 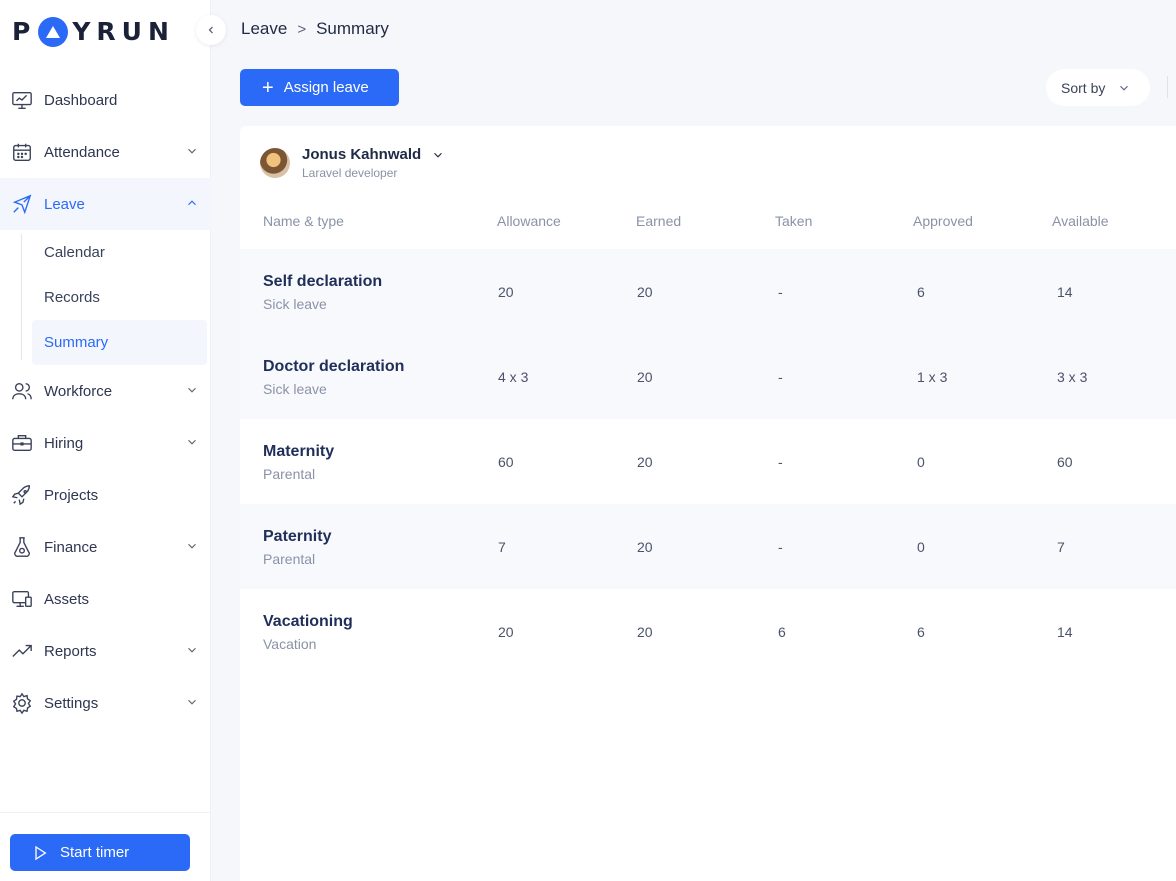 I want to click on sidebar-item-label: Finance, so click(x=71, y=547).